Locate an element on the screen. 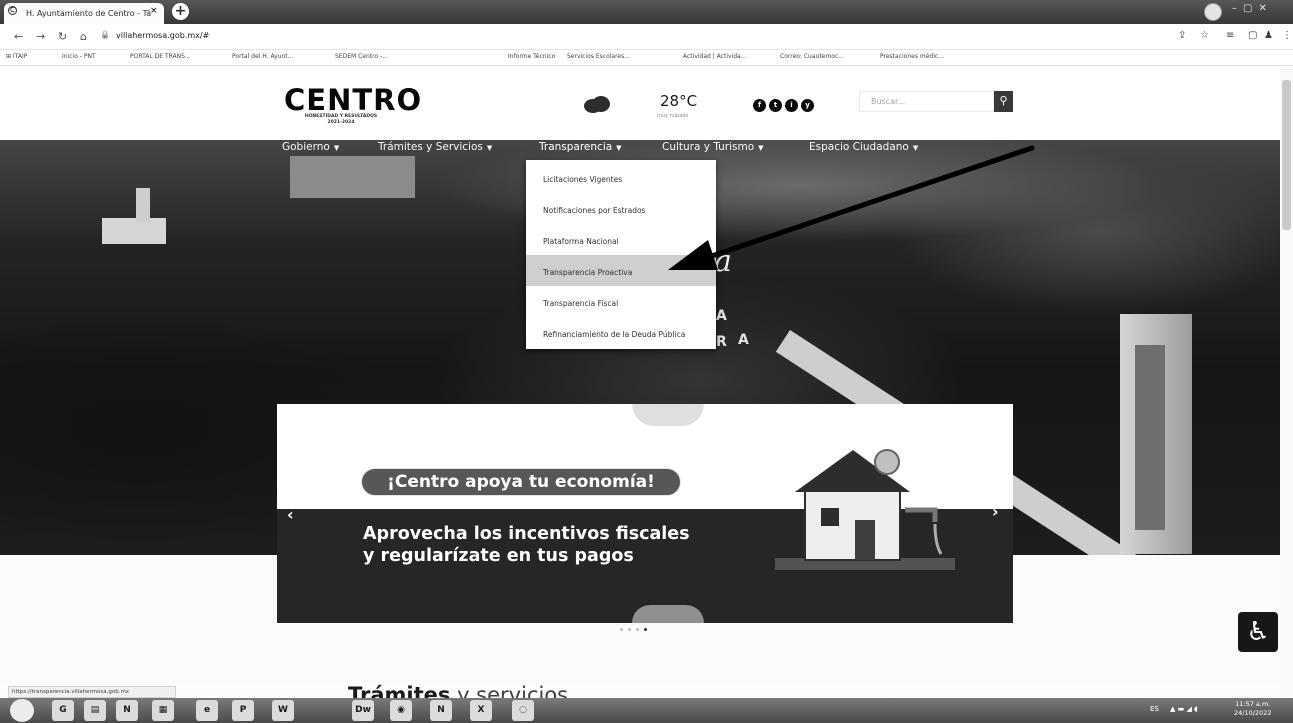 This screenshot has width=1293, height=723. social-links: f t i y is located at coordinates (783, 105).